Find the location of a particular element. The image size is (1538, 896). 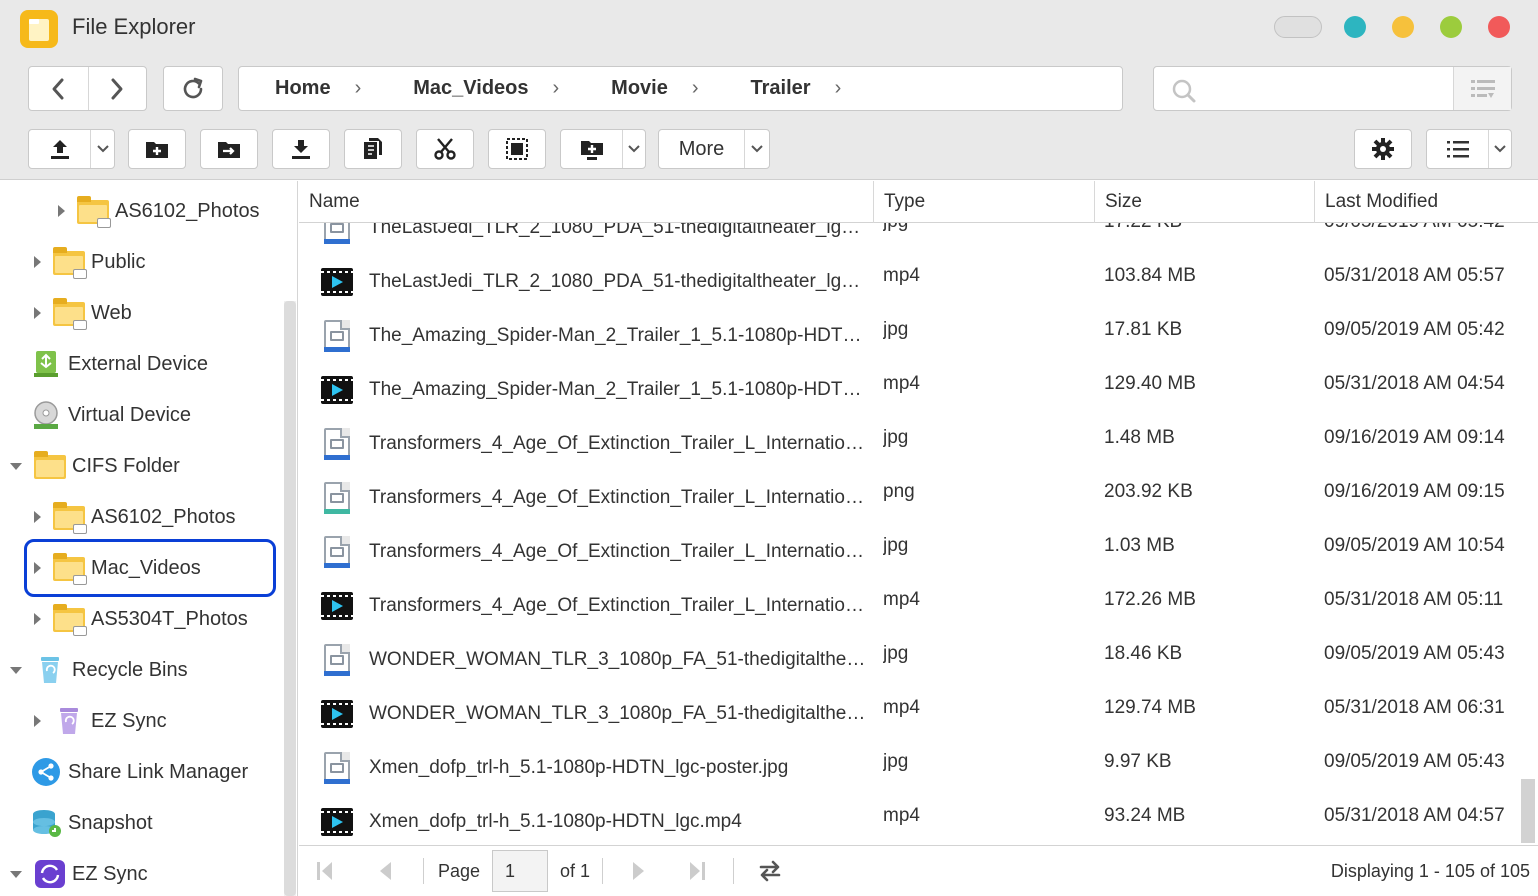

new-folder-button is located at coordinates (157, 149).